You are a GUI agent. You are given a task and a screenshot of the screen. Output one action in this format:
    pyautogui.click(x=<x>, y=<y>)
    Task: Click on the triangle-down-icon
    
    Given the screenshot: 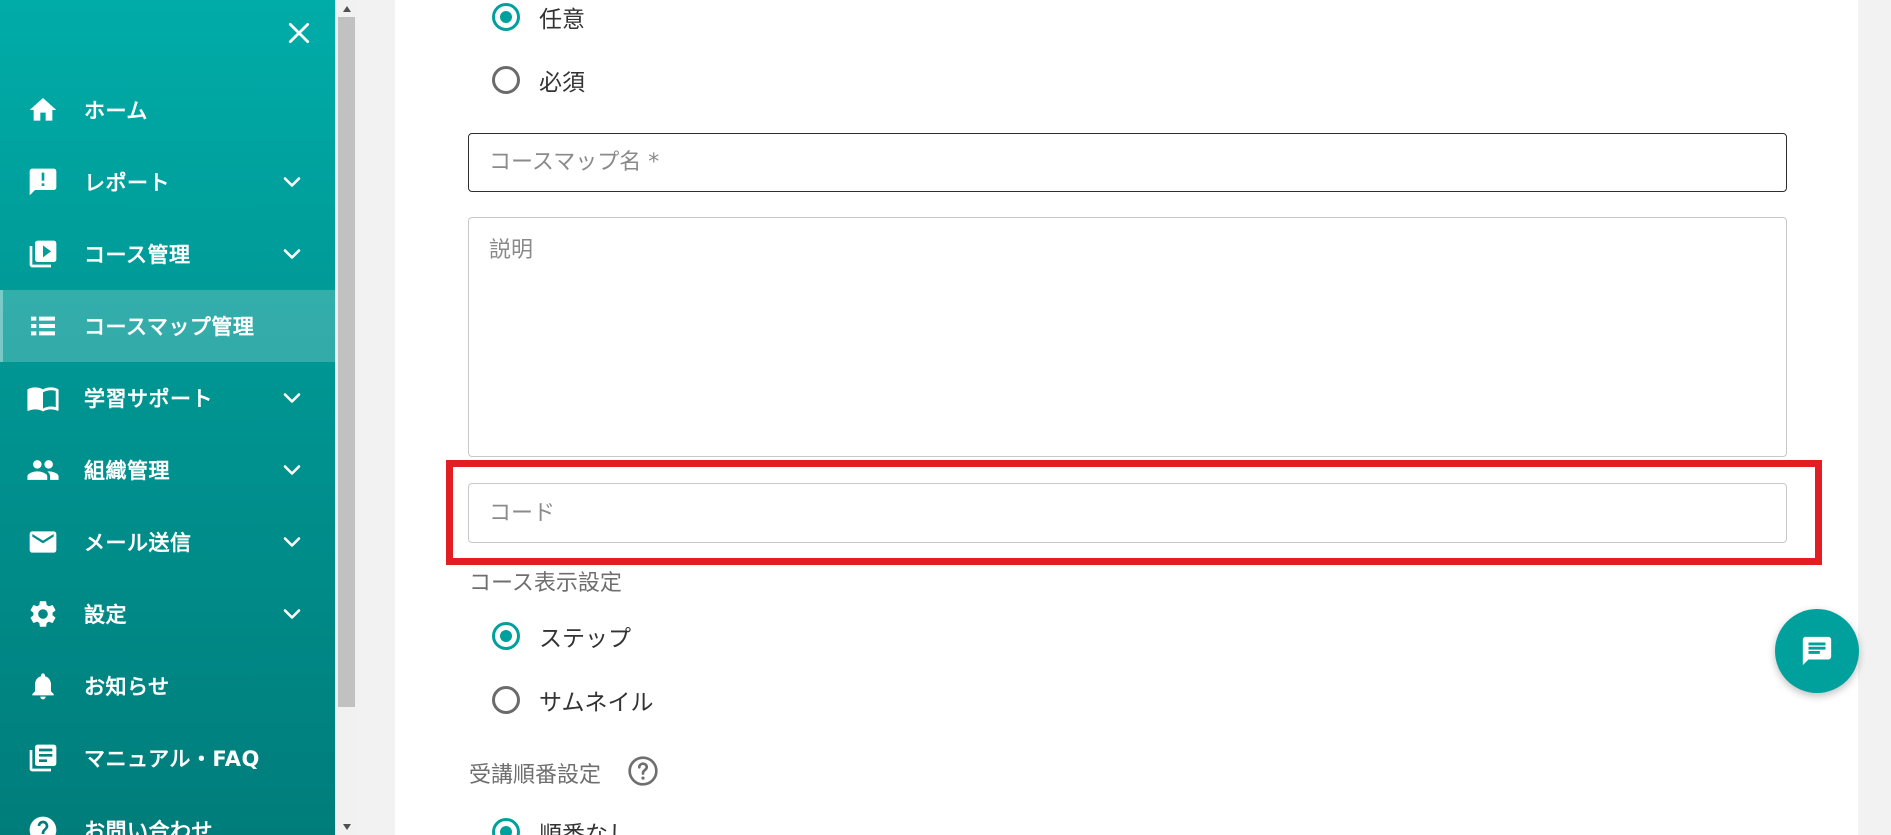 What is the action you would take?
    pyautogui.click(x=346, y=826)
    